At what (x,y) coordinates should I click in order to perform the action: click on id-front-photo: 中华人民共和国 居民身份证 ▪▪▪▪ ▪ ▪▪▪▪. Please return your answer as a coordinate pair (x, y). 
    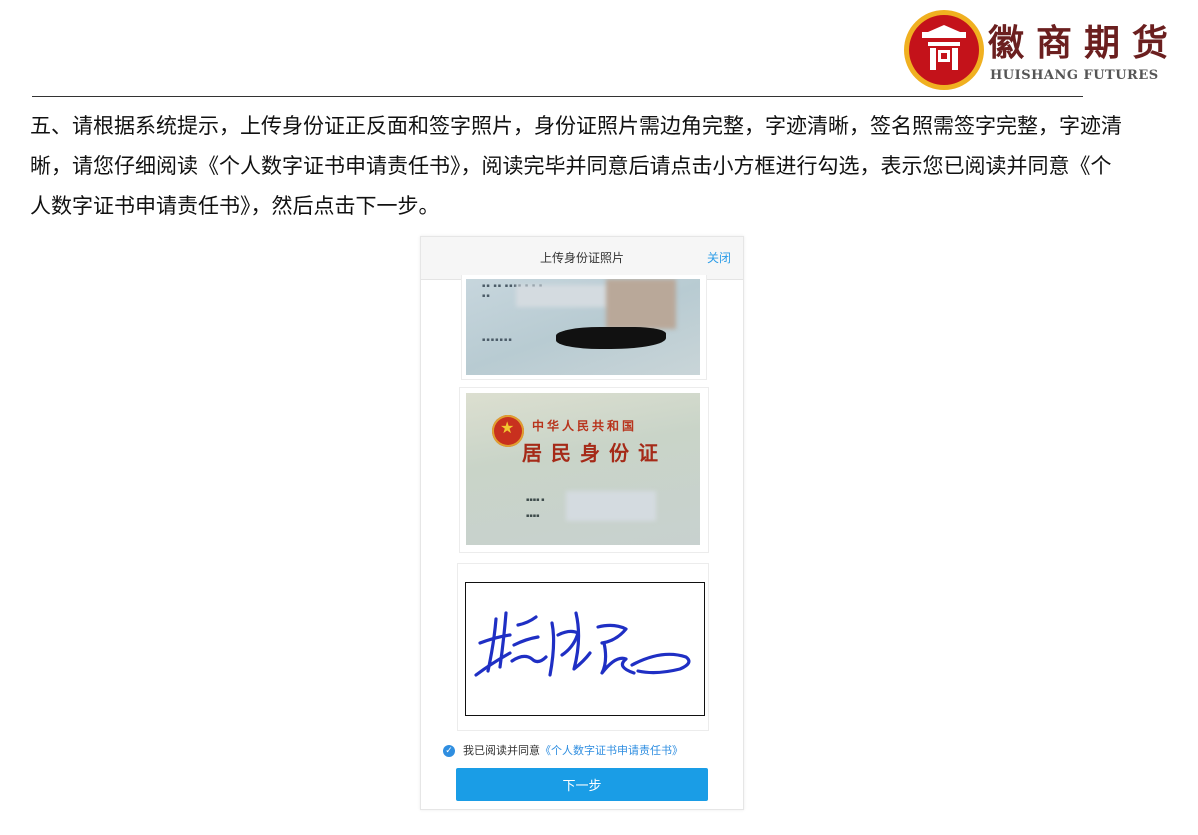
    Looking at the image, I should click on (583, 469).